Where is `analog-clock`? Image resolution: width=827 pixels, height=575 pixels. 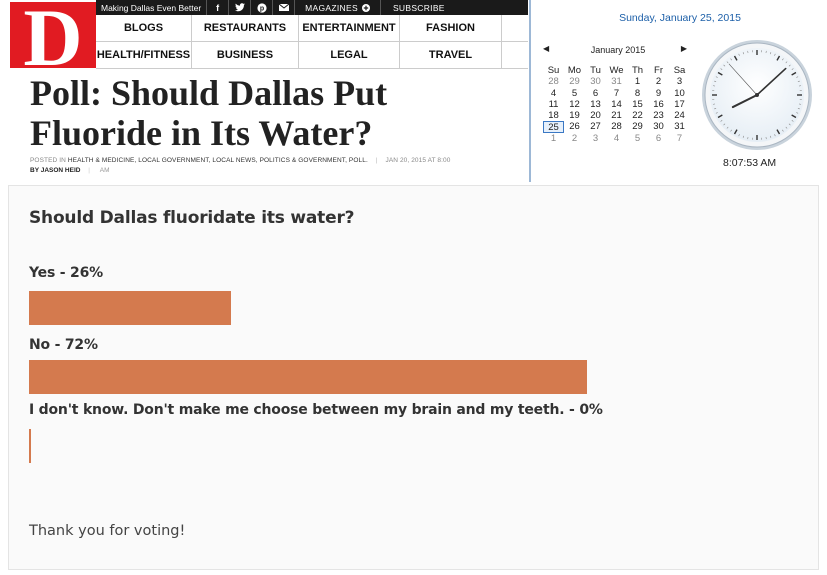 analog-clock is located at coordinates (757, 95).